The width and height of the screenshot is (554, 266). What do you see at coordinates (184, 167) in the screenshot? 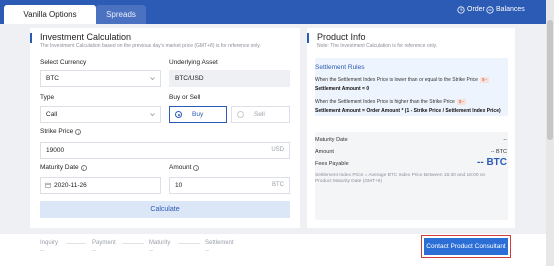
I see `amount-label: Amount i` at bounding box center [184, 167].